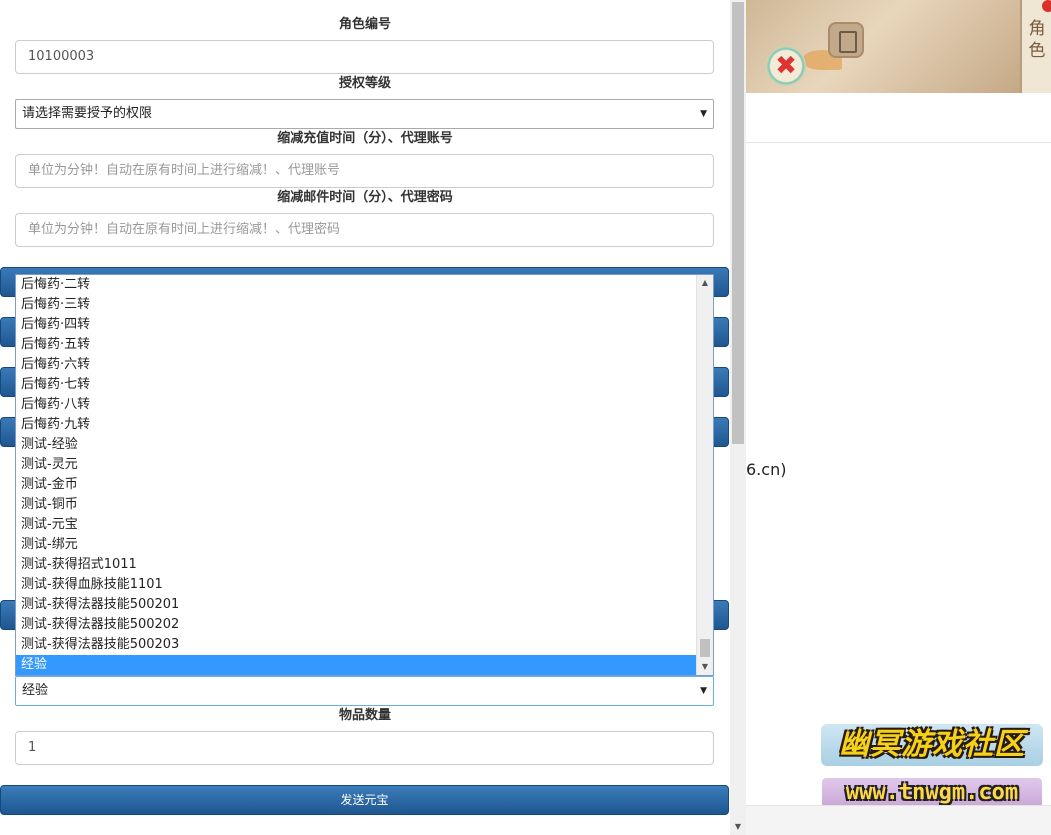 The height and width of the screenshot is (835, 1051). I want to click on send-yuanbao-button: 发送元宝, so click(364, 800).